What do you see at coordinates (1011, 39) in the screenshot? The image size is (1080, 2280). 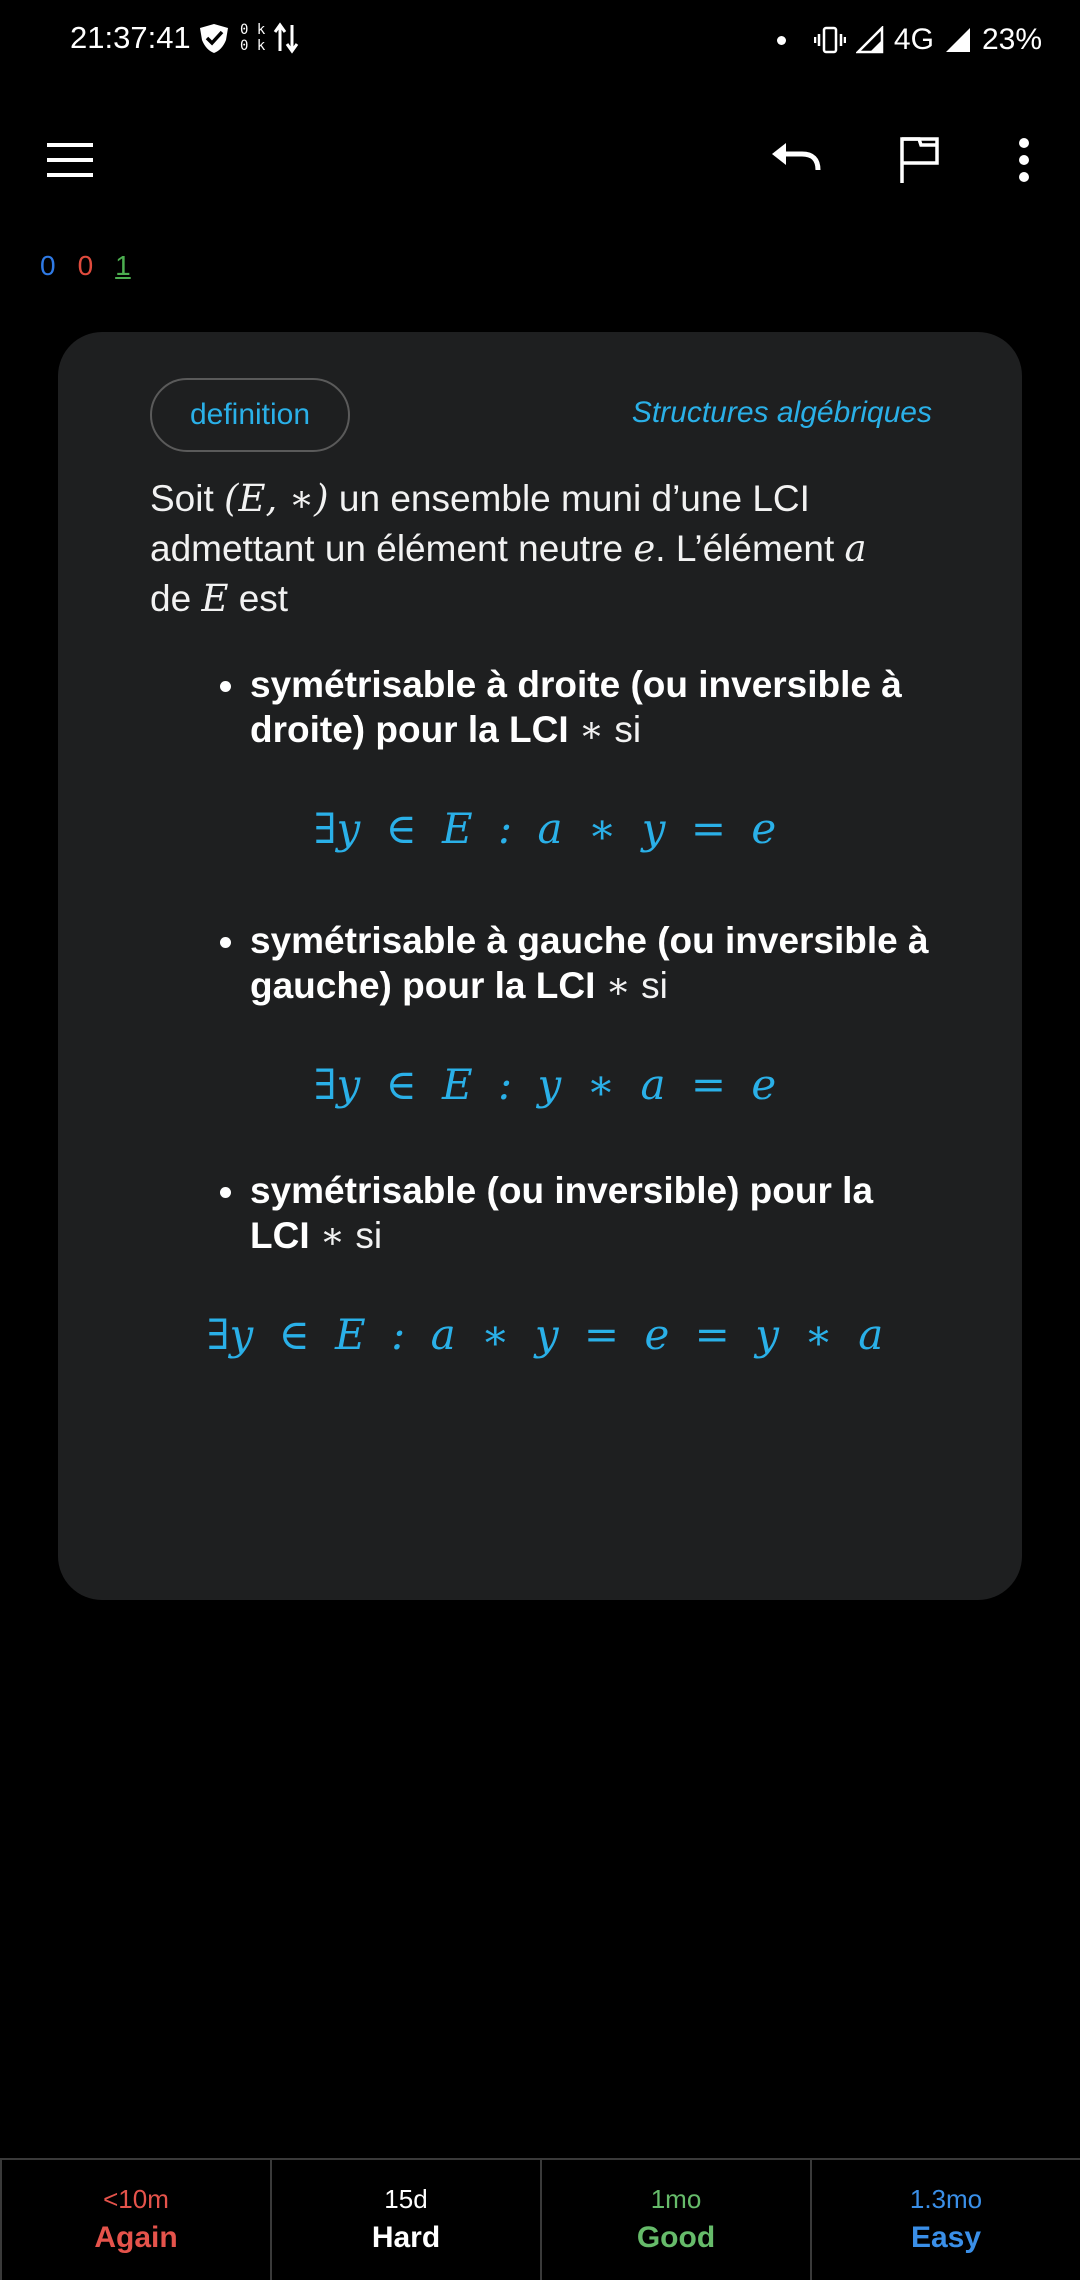 I see `battery-level: 23%` at bounding box center [1011, 39].